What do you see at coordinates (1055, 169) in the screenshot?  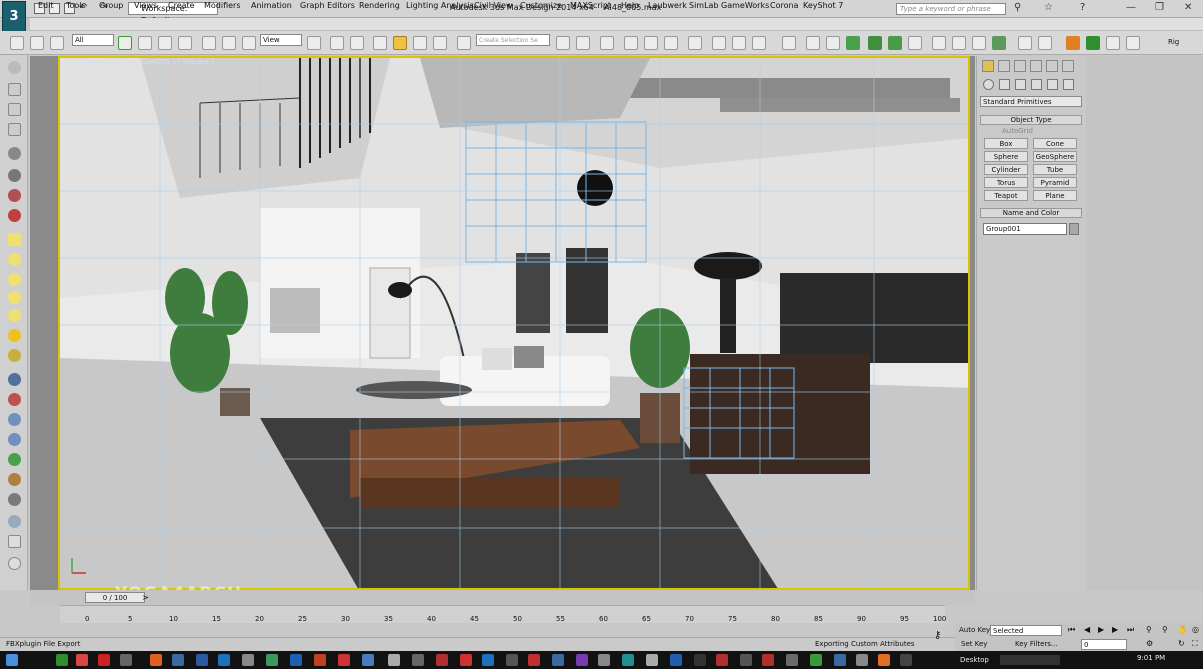 I see `tube-button: Tube` at bounding box center [1055, 169].